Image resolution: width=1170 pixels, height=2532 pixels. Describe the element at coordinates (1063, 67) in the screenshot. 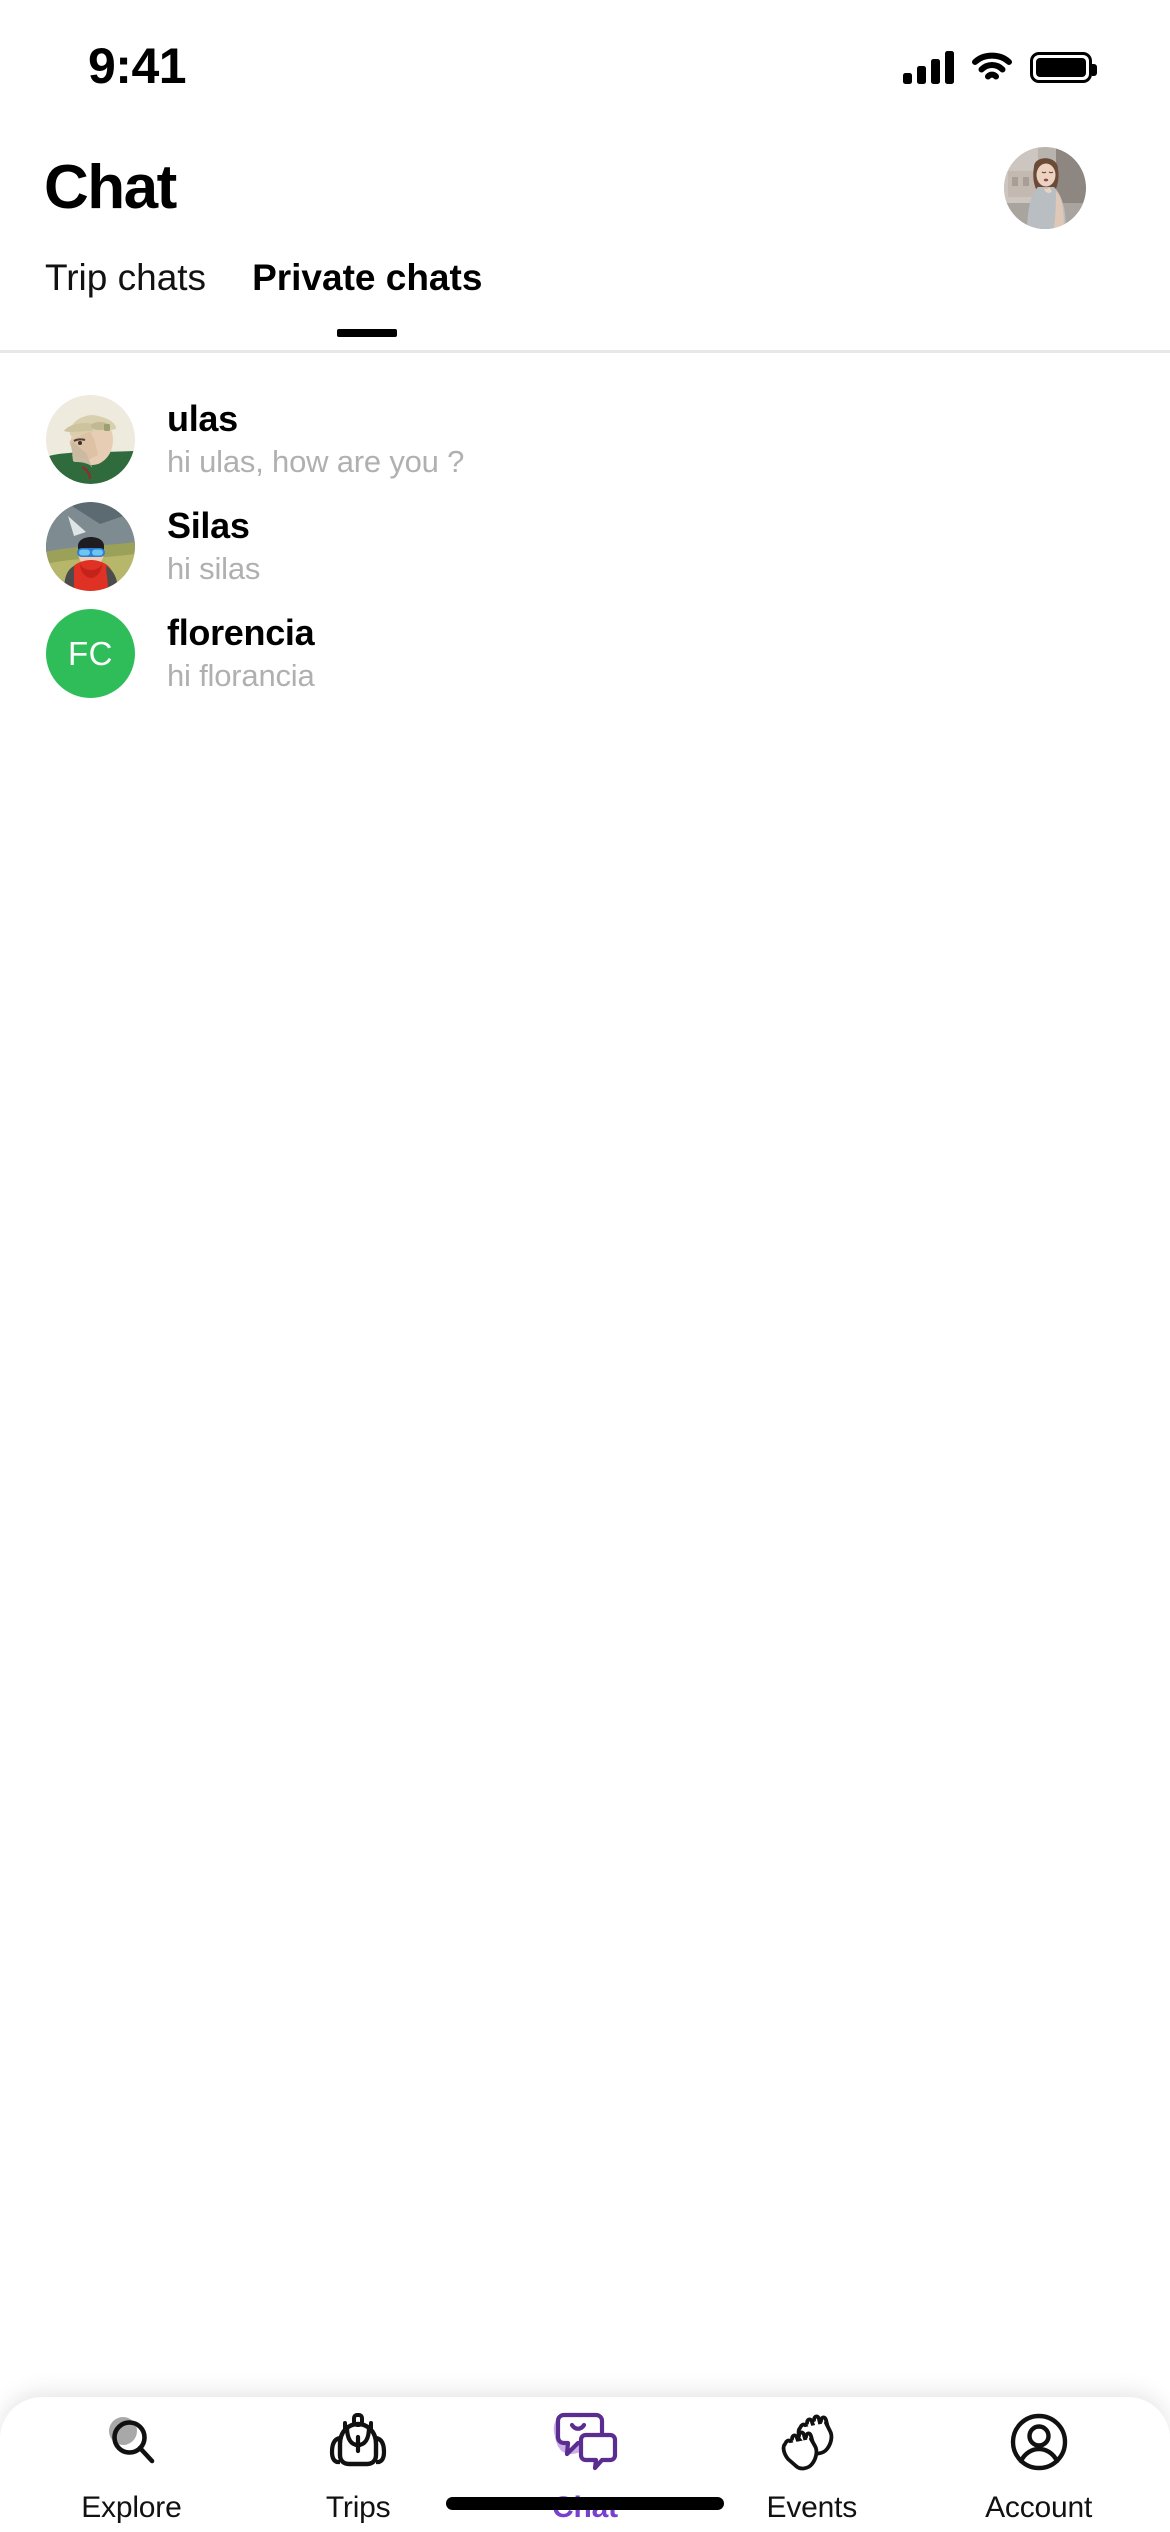

I see `battery-full-icon` at that location.